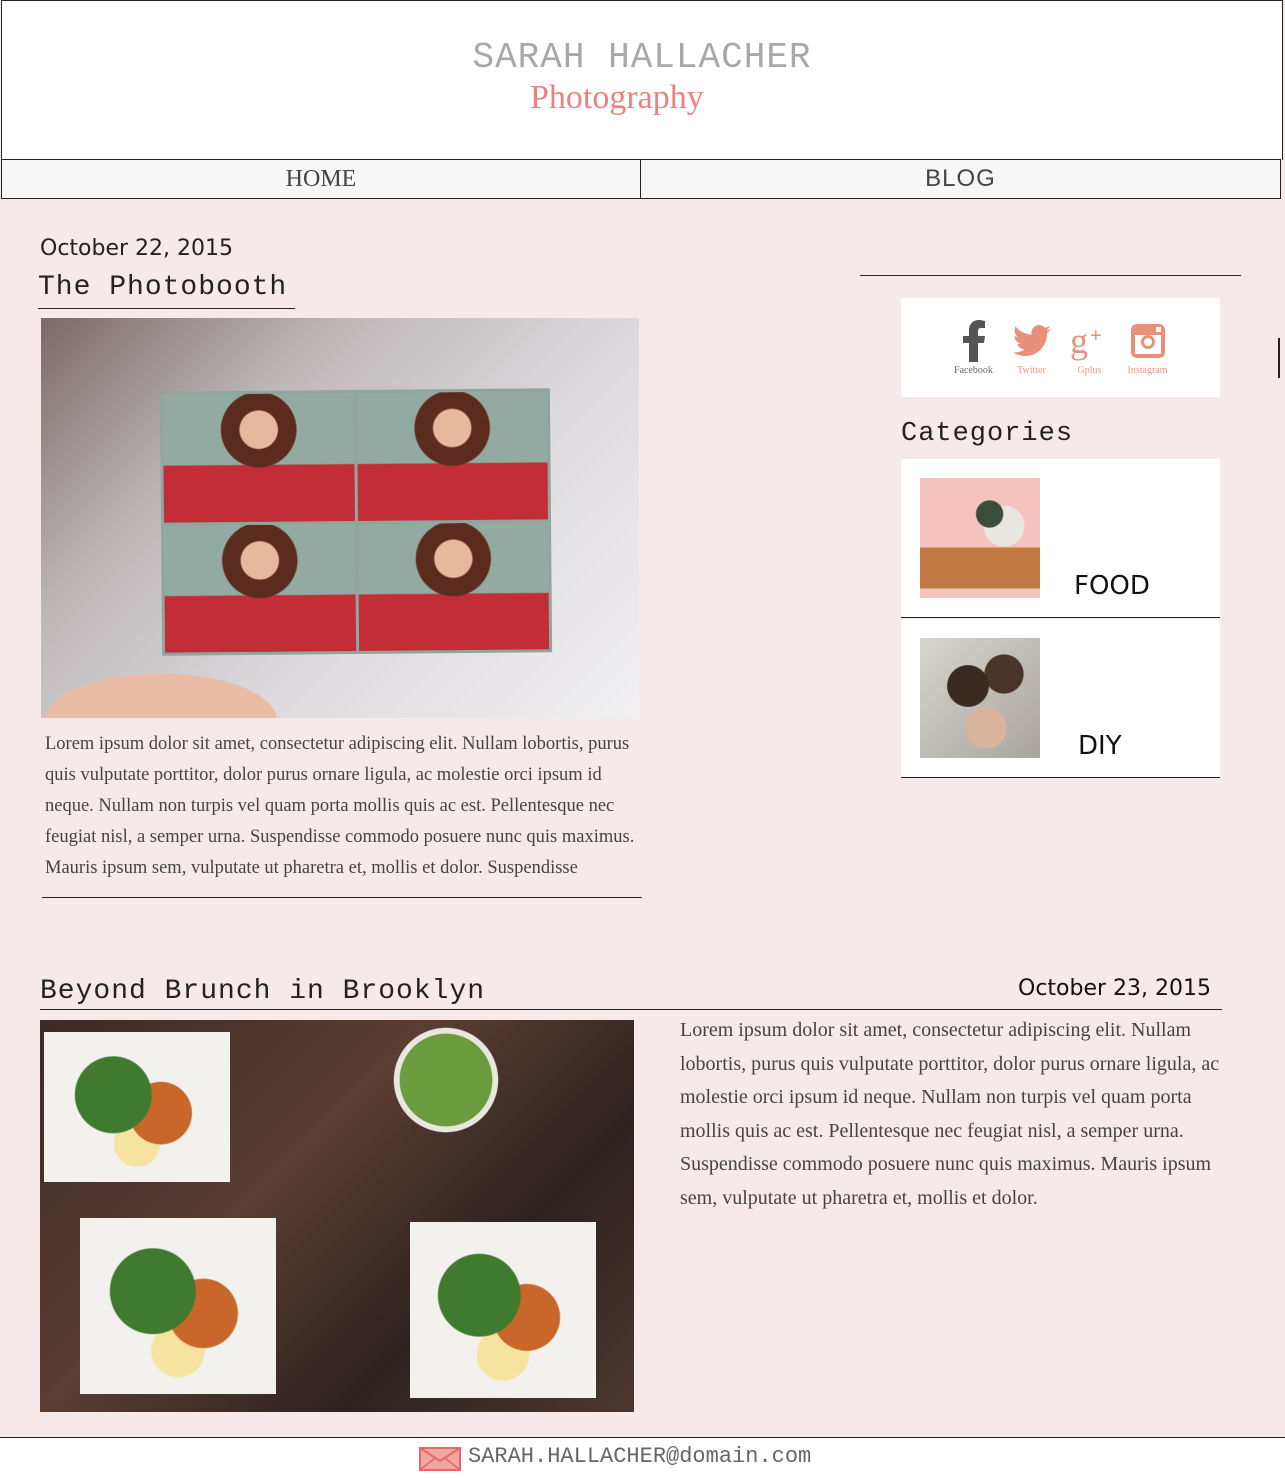 The image size is (1285, 1478). I want to click on social-instagram: Instagram, so click(1148, 357).